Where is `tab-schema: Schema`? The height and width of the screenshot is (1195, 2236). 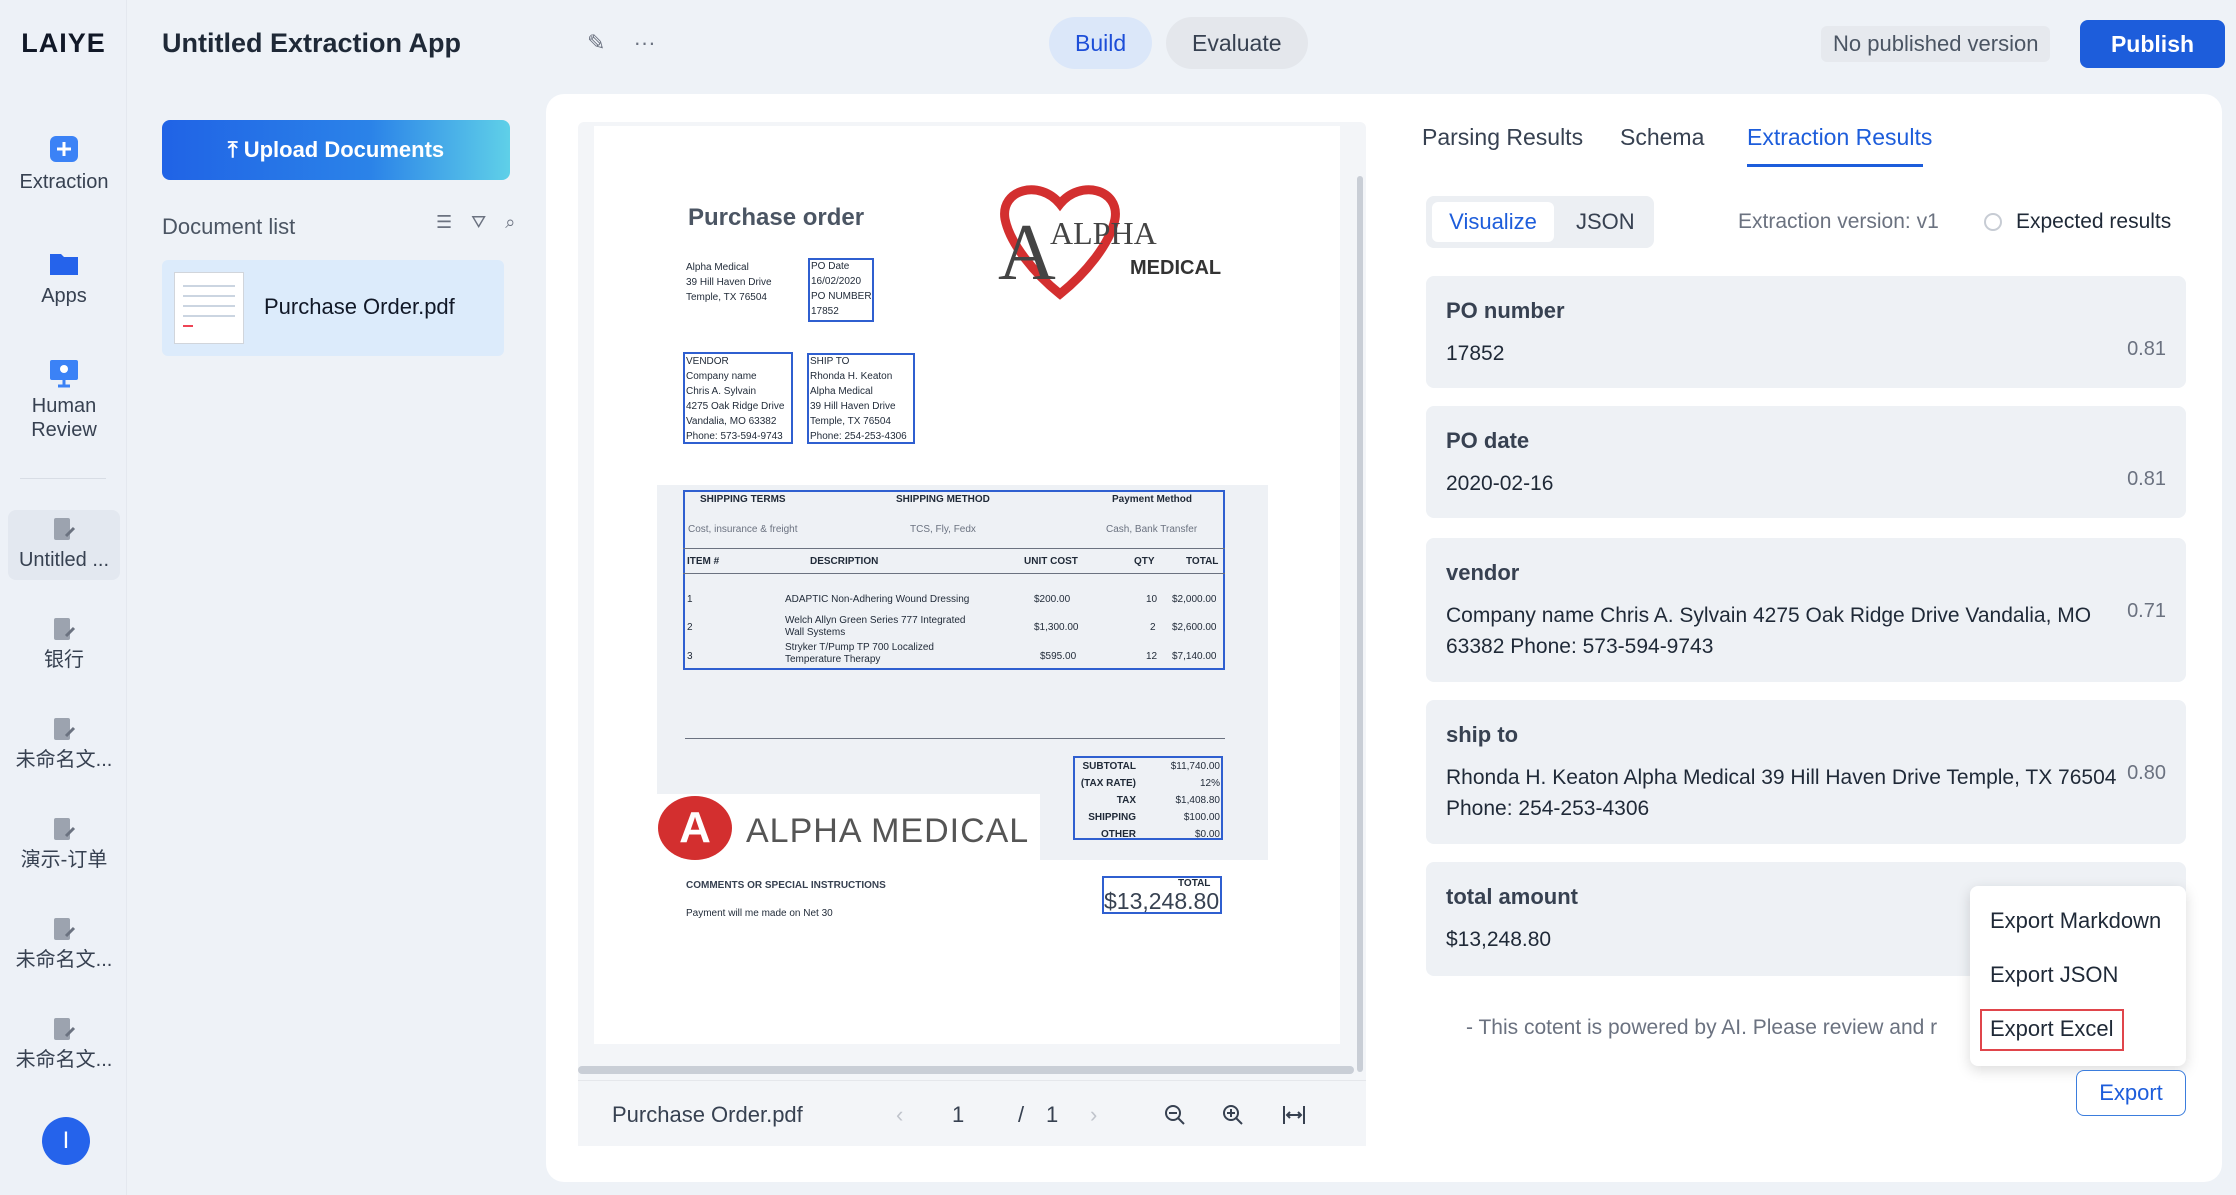
tab-schema: Schema is located at coordinates (1662, 137).